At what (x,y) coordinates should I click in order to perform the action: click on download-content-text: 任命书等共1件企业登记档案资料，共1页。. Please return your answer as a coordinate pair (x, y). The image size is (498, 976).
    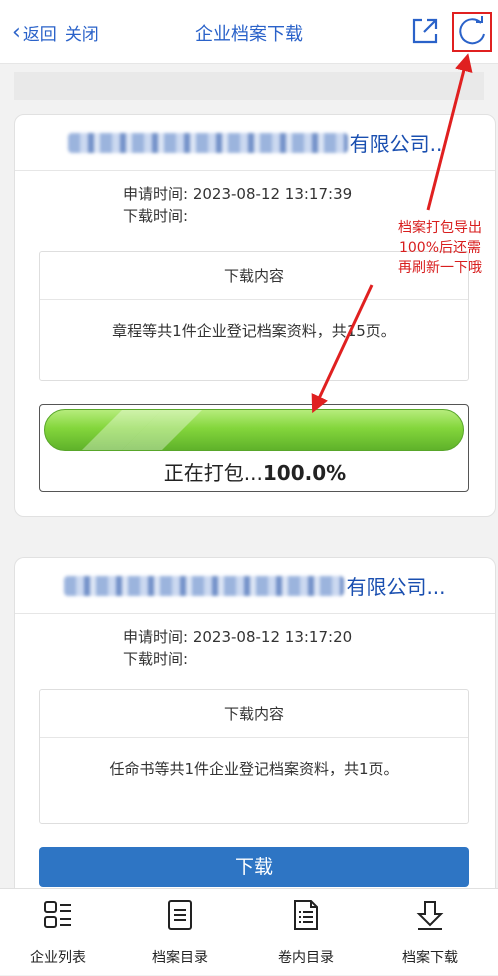
    Looking at the image, I should click on (254, 769).